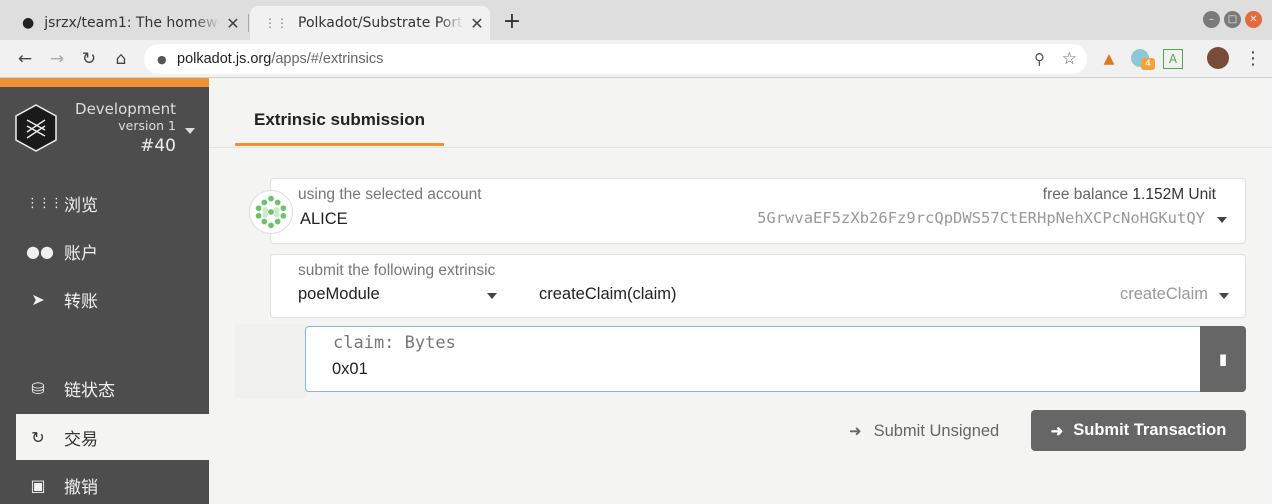 This screenshot has width=1272, height=504. Describe the element at coordinates (81, 439) in the screenshot. I see `sidebar-item-label: 交易` at that location.